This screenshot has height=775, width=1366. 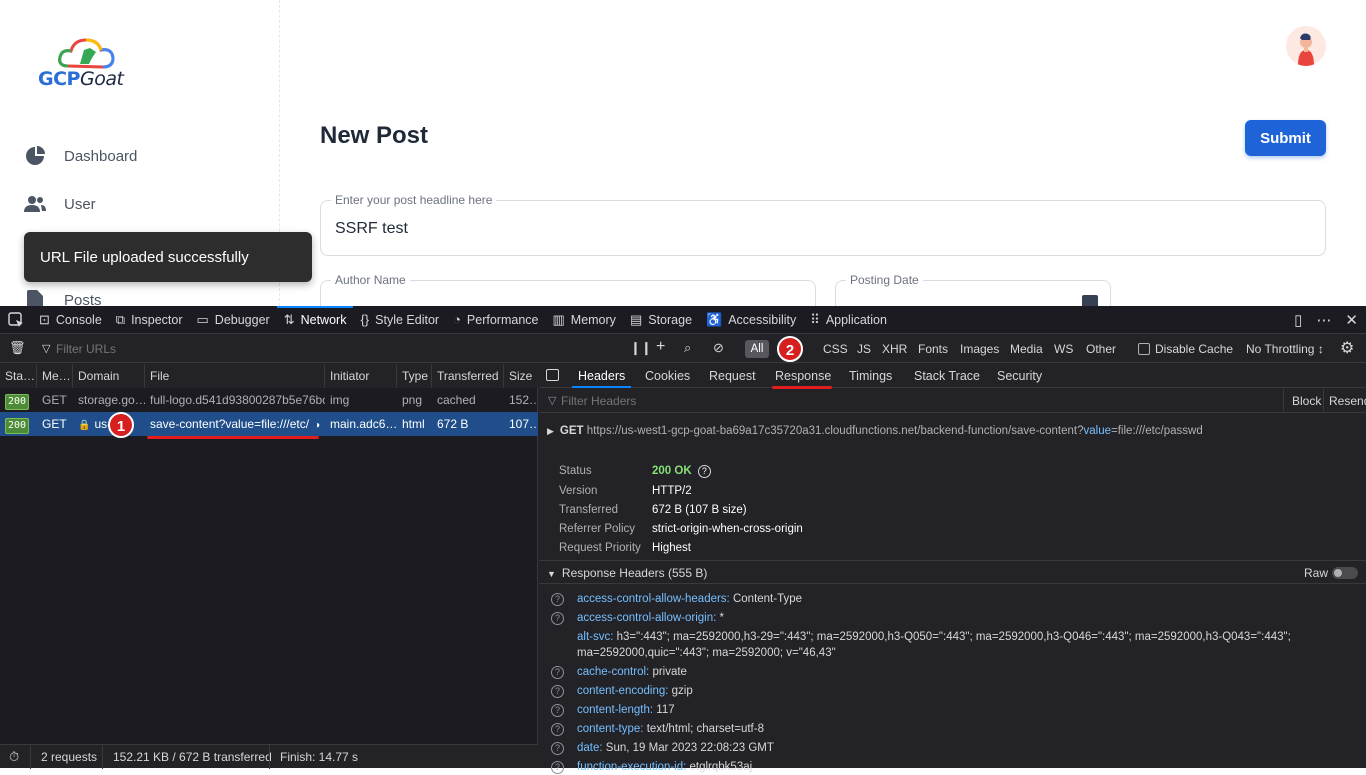 What do you see at coordinates (864, 349) in the screenshot?
I see `filter-js-button: JS` at bounding box center [864, 349].